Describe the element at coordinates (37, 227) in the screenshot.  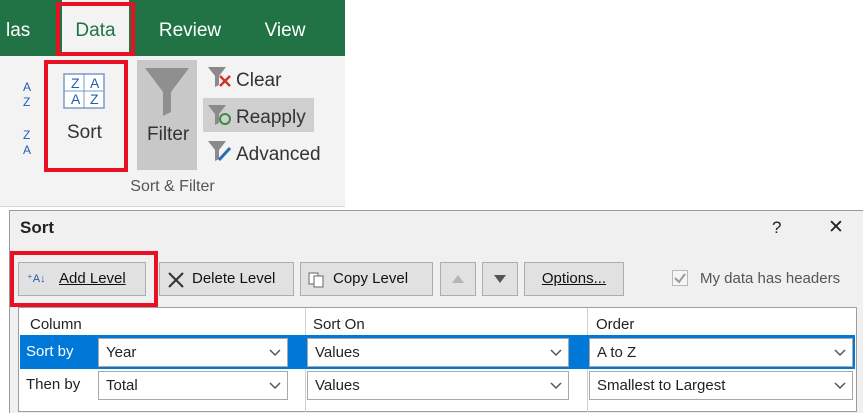
I see `dialog-title: Sort` at that location.